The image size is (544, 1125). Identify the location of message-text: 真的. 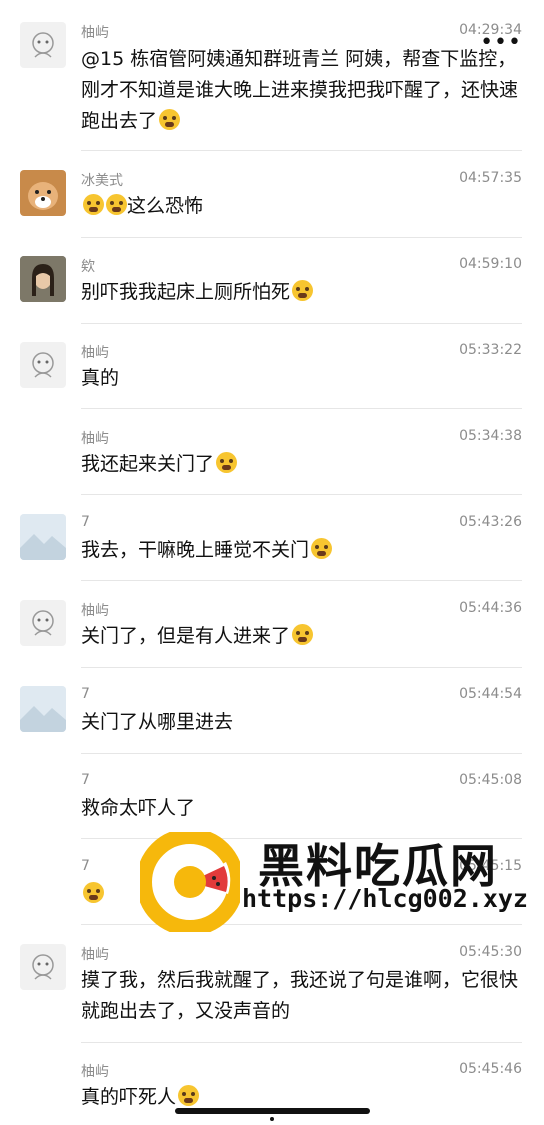
(100, 378).